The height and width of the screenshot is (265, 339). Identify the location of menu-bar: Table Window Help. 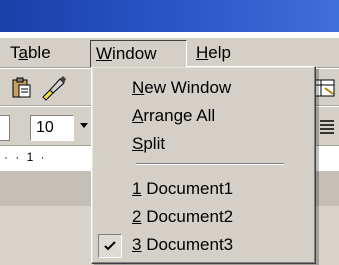
(169, 53).